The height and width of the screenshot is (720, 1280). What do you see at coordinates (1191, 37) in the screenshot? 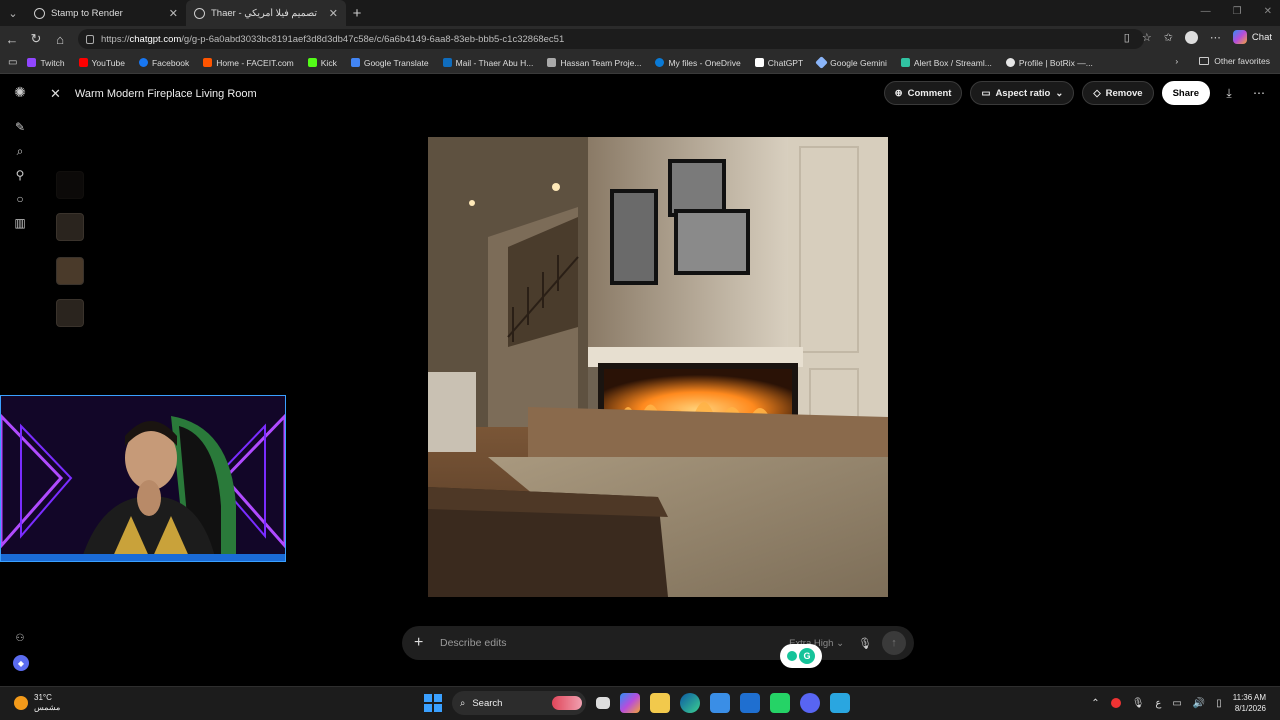
I see `profile-avatar-icon` at bounding box center [1191, 37].